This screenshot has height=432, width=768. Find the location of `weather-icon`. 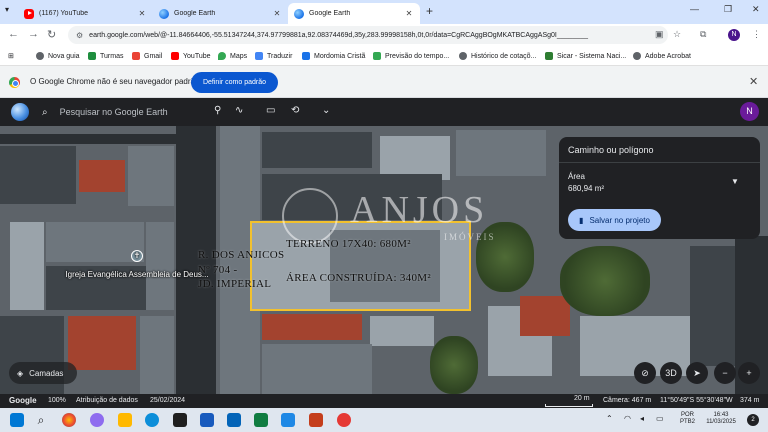

weather-icon is located at coordinates (377, 56).